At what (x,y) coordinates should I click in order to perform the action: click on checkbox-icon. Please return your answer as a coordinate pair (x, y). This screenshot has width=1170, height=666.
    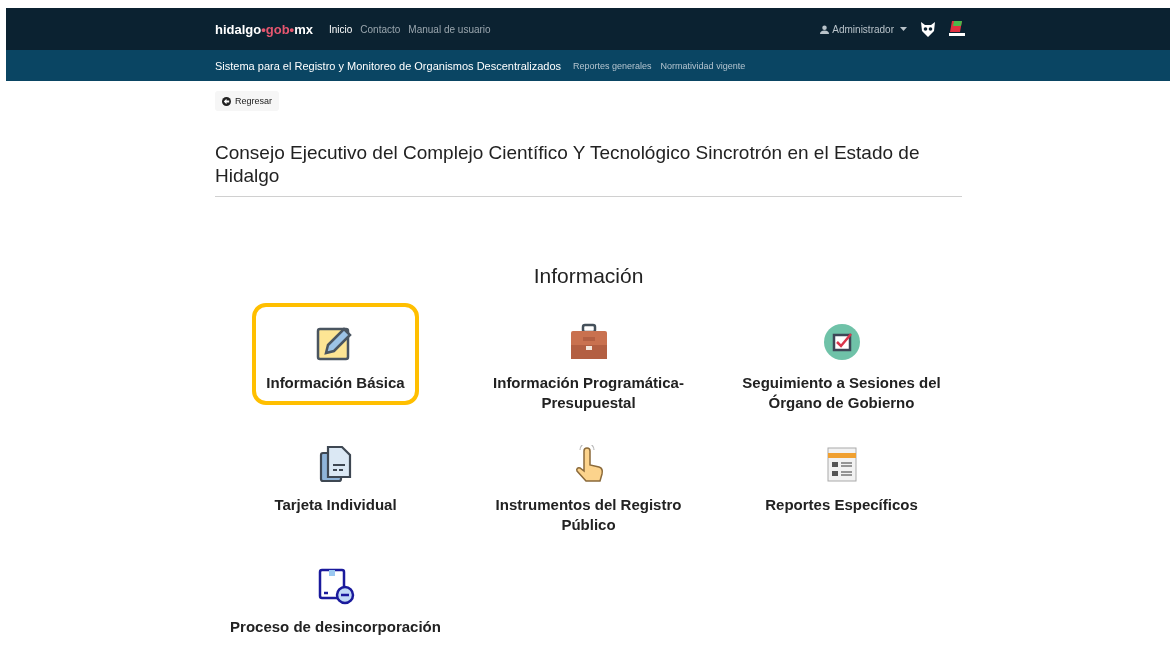
    Looking at the image, I should click on (841, 342).